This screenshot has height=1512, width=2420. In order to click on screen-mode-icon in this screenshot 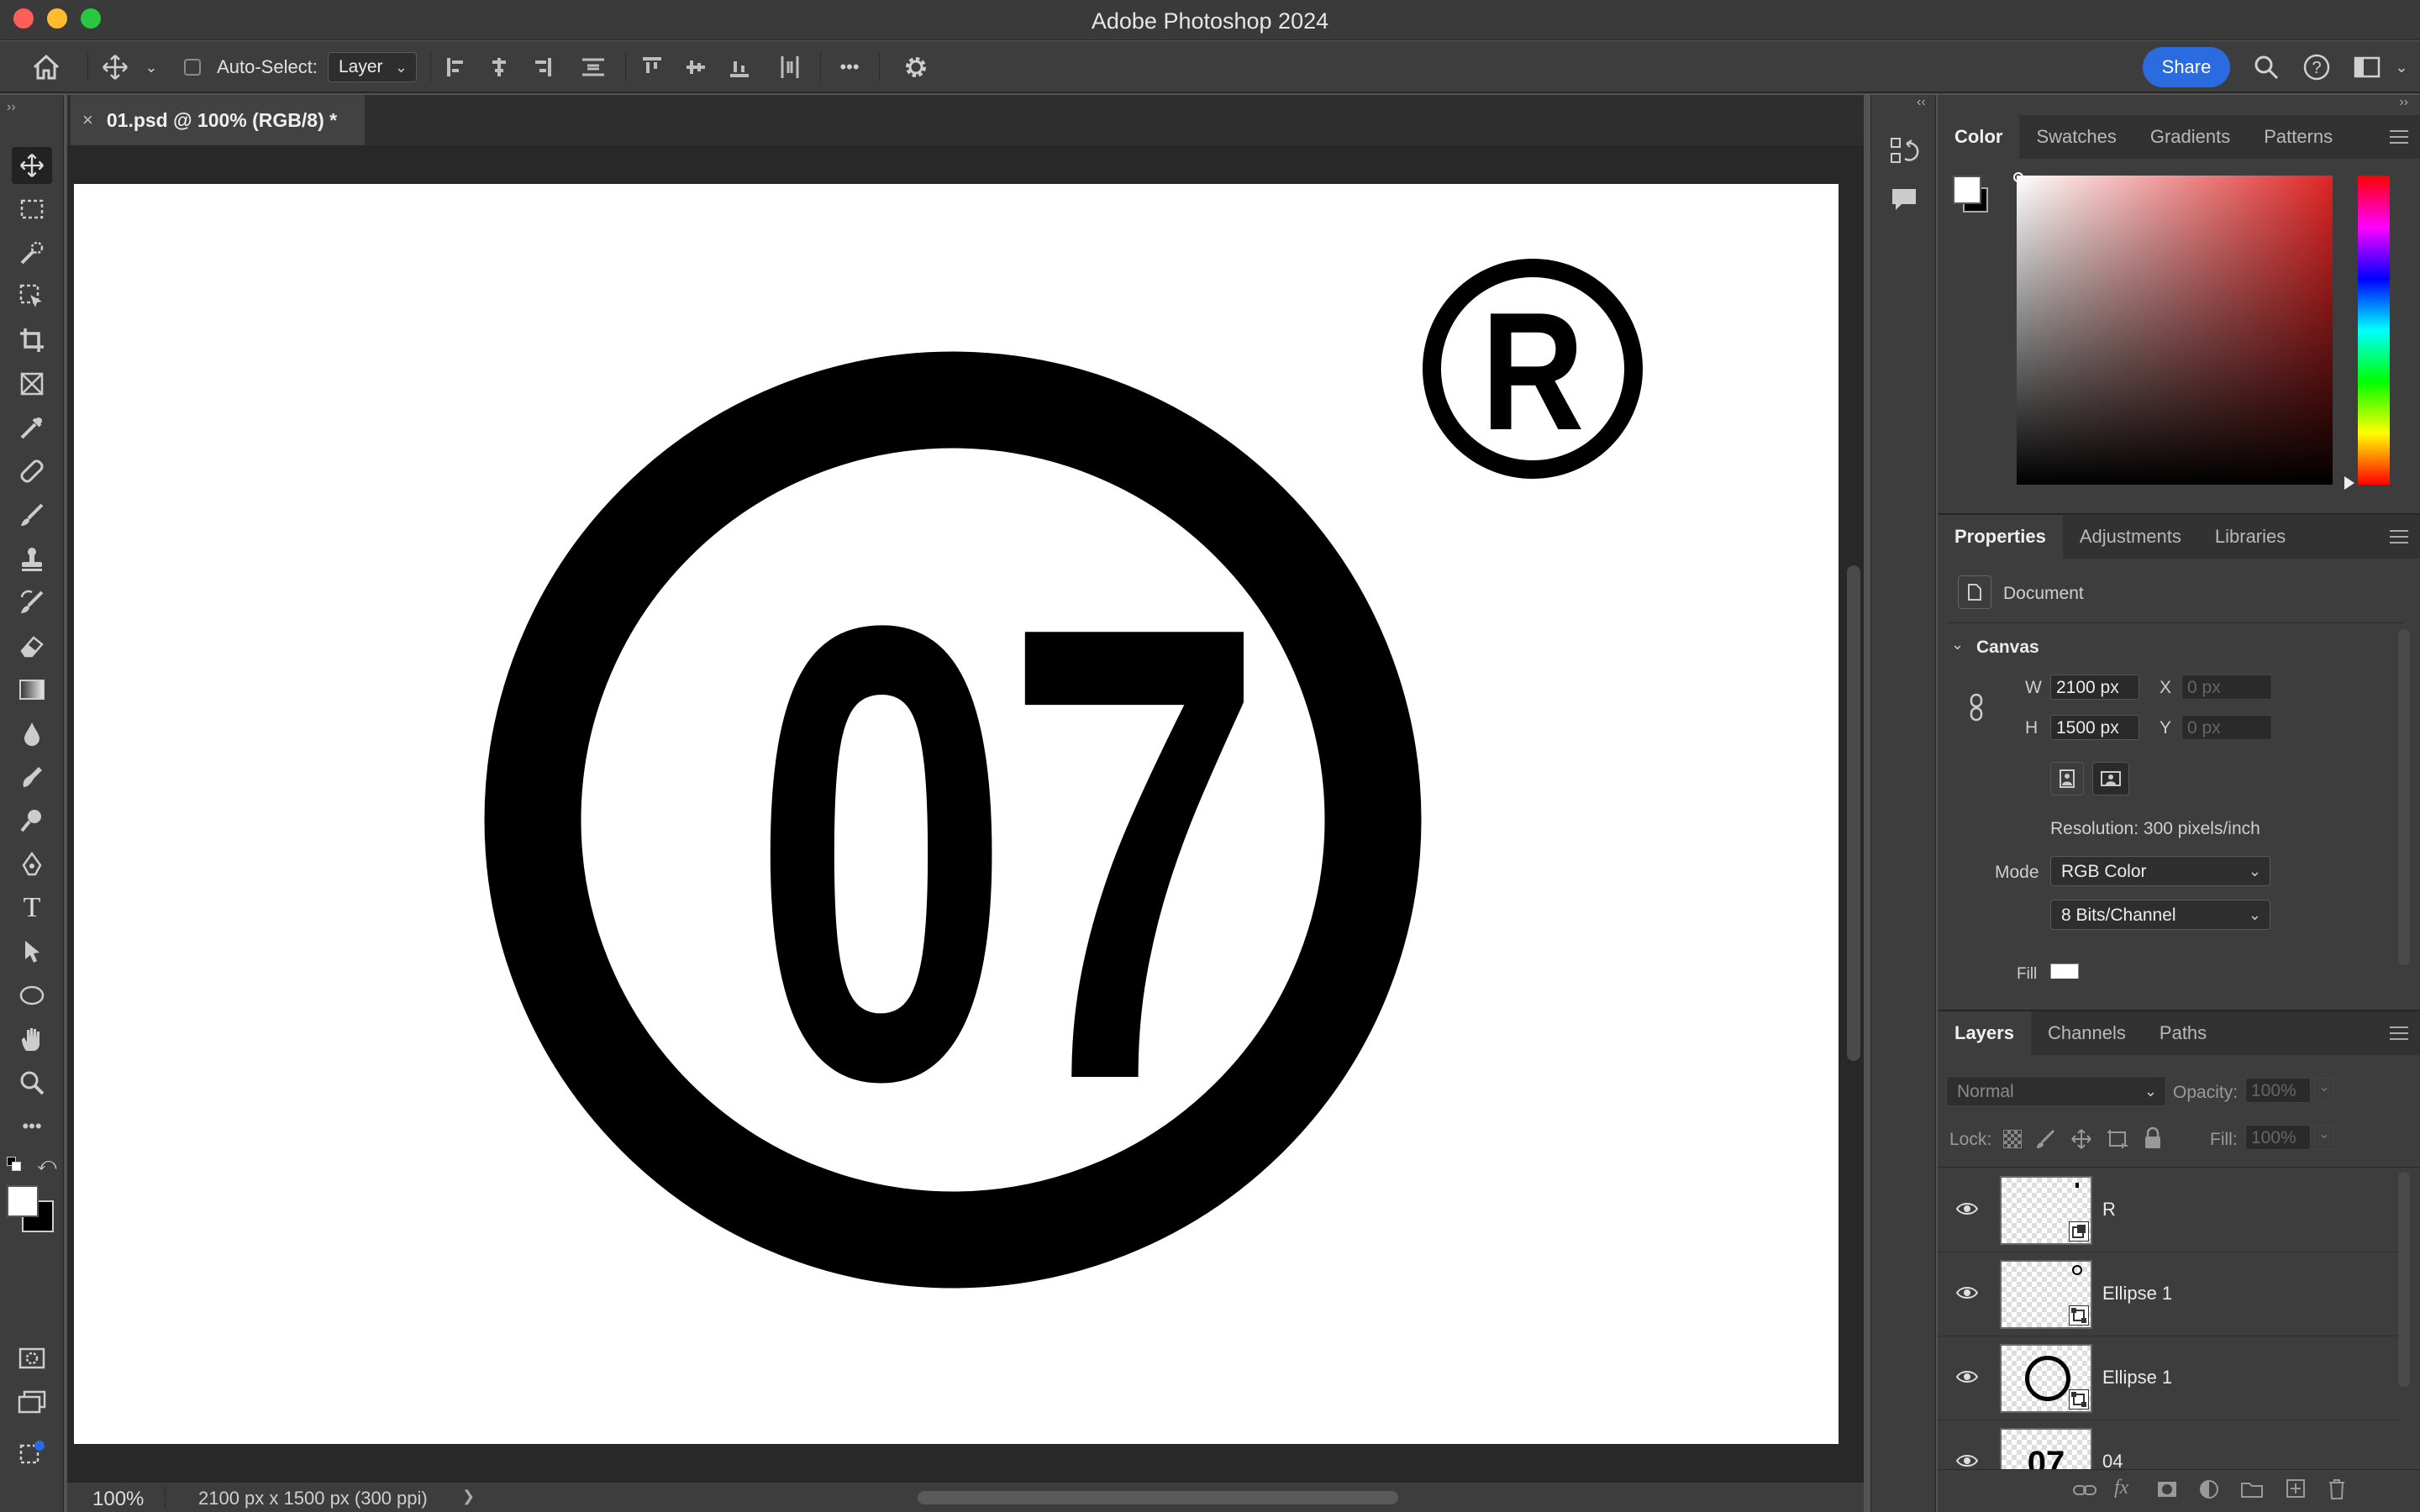, I will do `click(32, 1401)`.